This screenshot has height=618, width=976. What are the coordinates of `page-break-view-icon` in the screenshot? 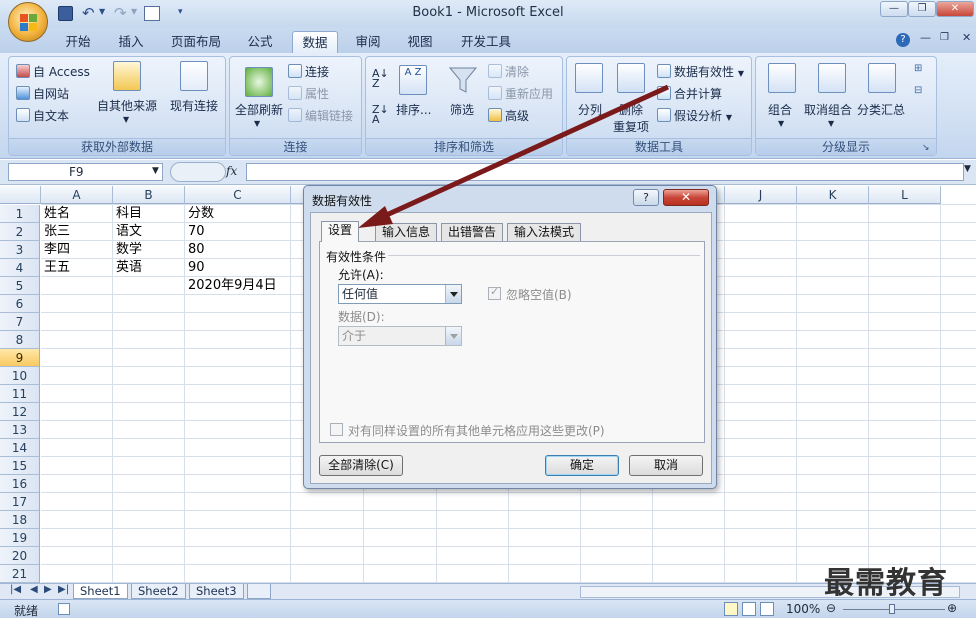 It's located at (767, 609).